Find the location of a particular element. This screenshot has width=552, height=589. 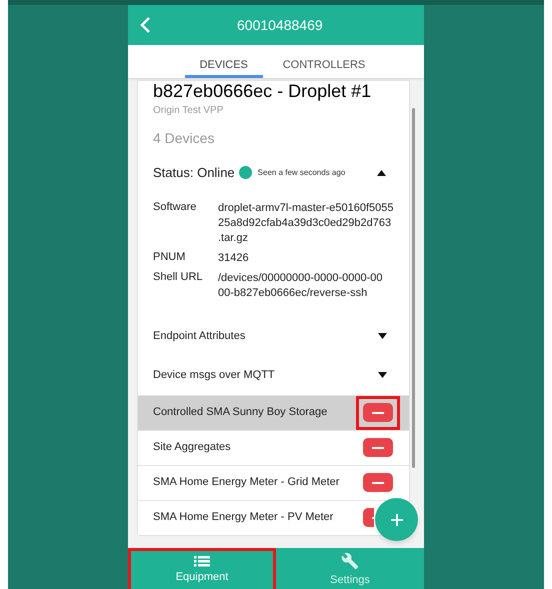

list-icon is located at coordinates (202, 560).